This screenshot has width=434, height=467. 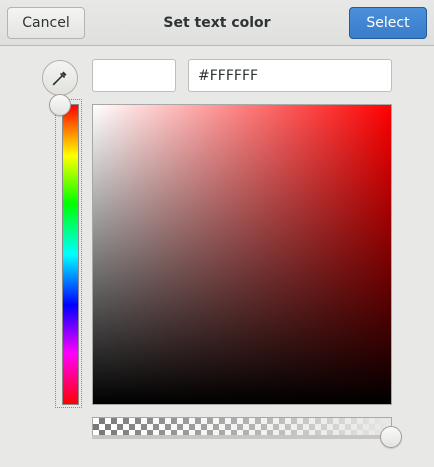 What do you see at coordinates (242, 437) in the screenshot?
I see `alpha-slider-track` at bounding box center [242, 437].